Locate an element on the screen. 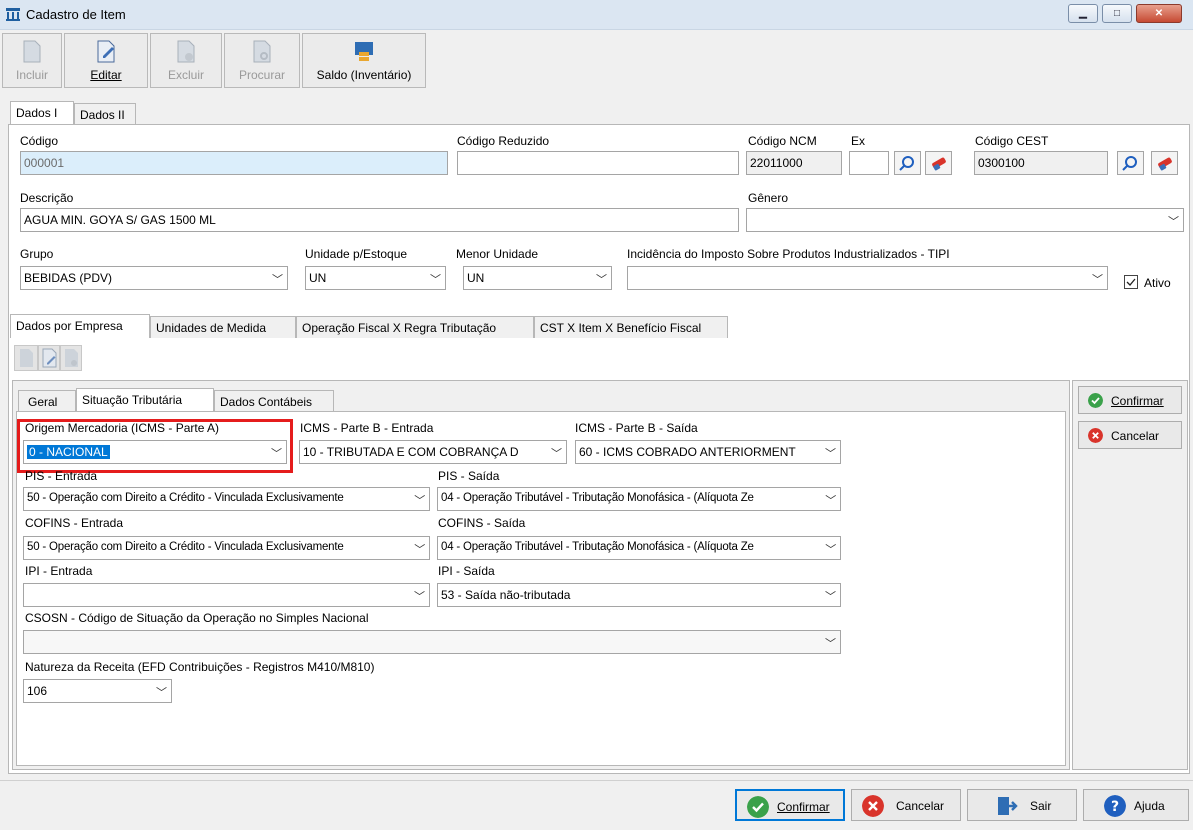 The image size is (1193, 830). tab-cst-item-beneficio: CST X Item X Benefício Fiscal is located at coordinates (631, 327).